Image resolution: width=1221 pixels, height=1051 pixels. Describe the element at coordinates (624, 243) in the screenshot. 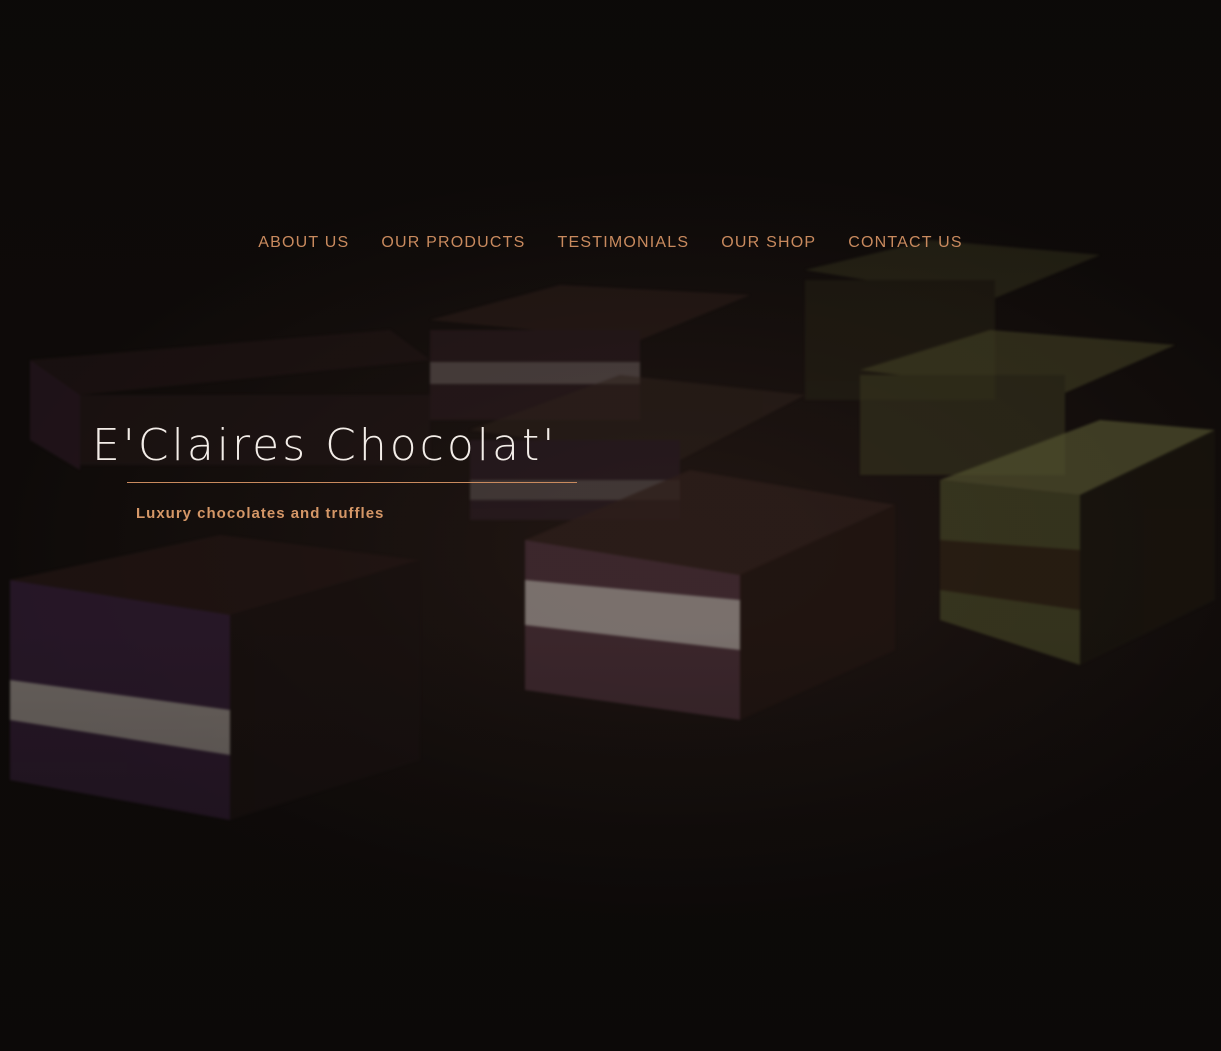

I see `nav-link-testimonials: TESTIMONIALS` at that location.